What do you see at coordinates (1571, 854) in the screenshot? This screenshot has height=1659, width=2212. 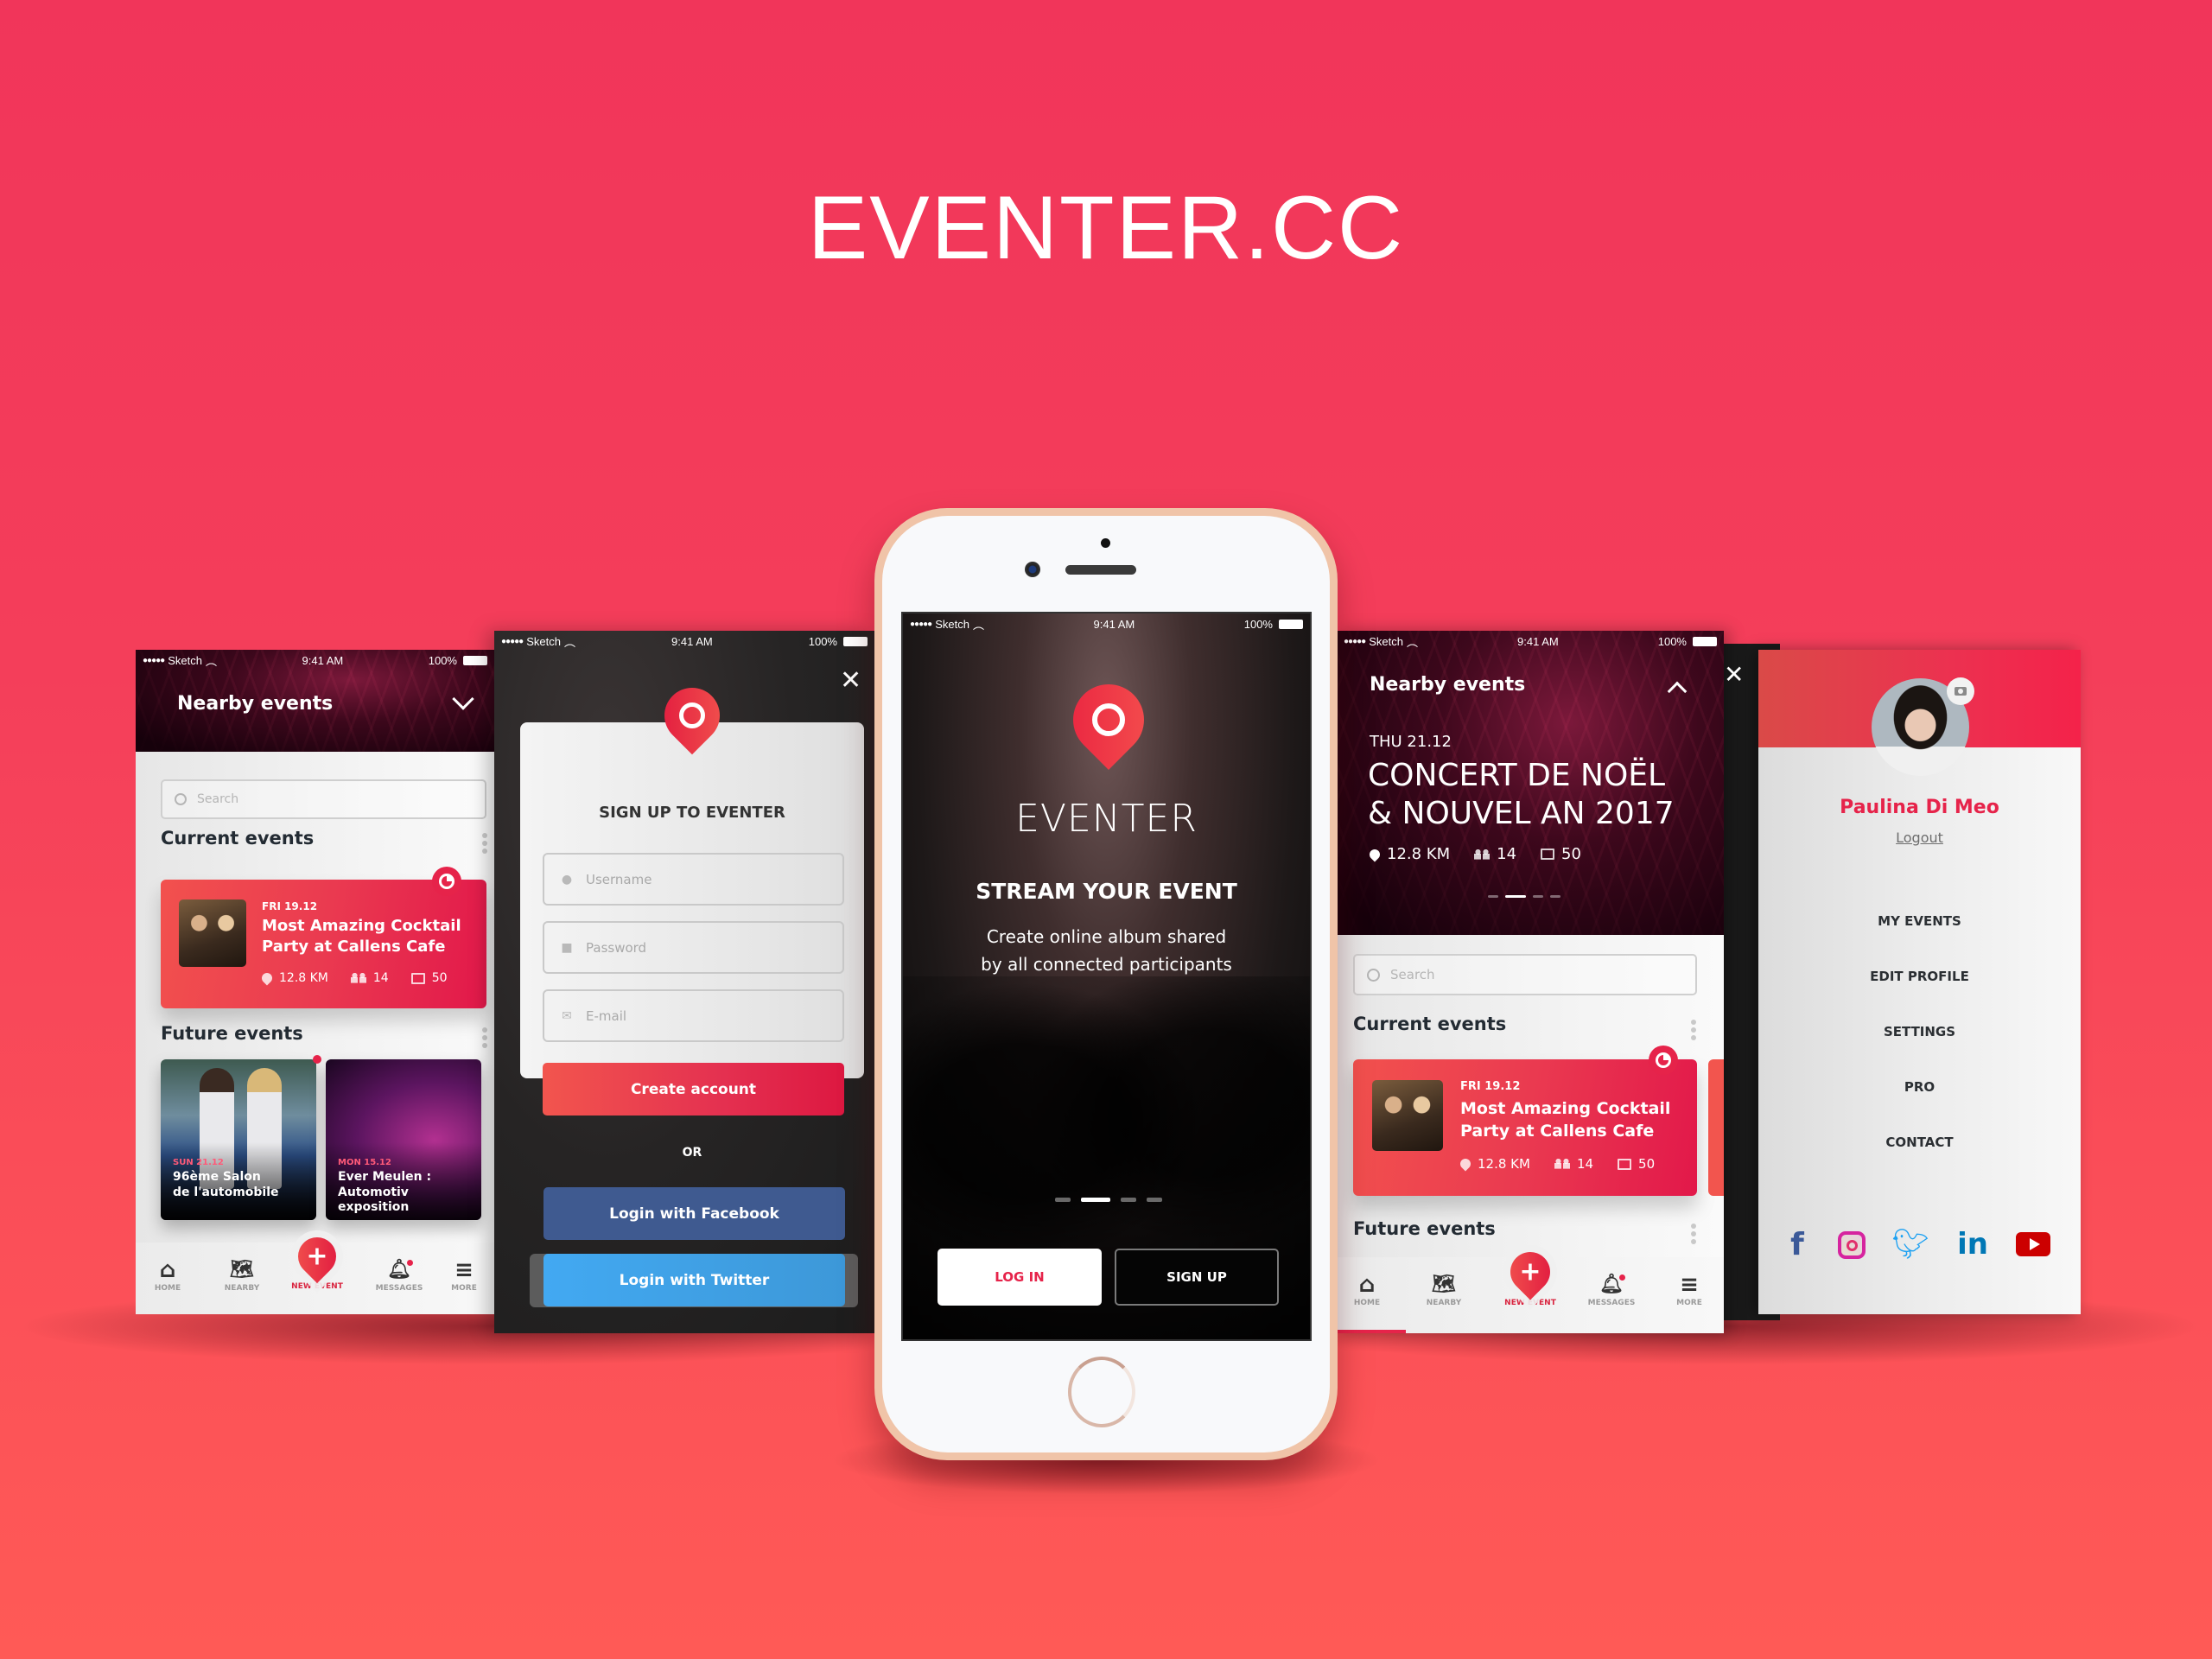 I see `featured-photos: 50` at bounding box center [1571, 854].